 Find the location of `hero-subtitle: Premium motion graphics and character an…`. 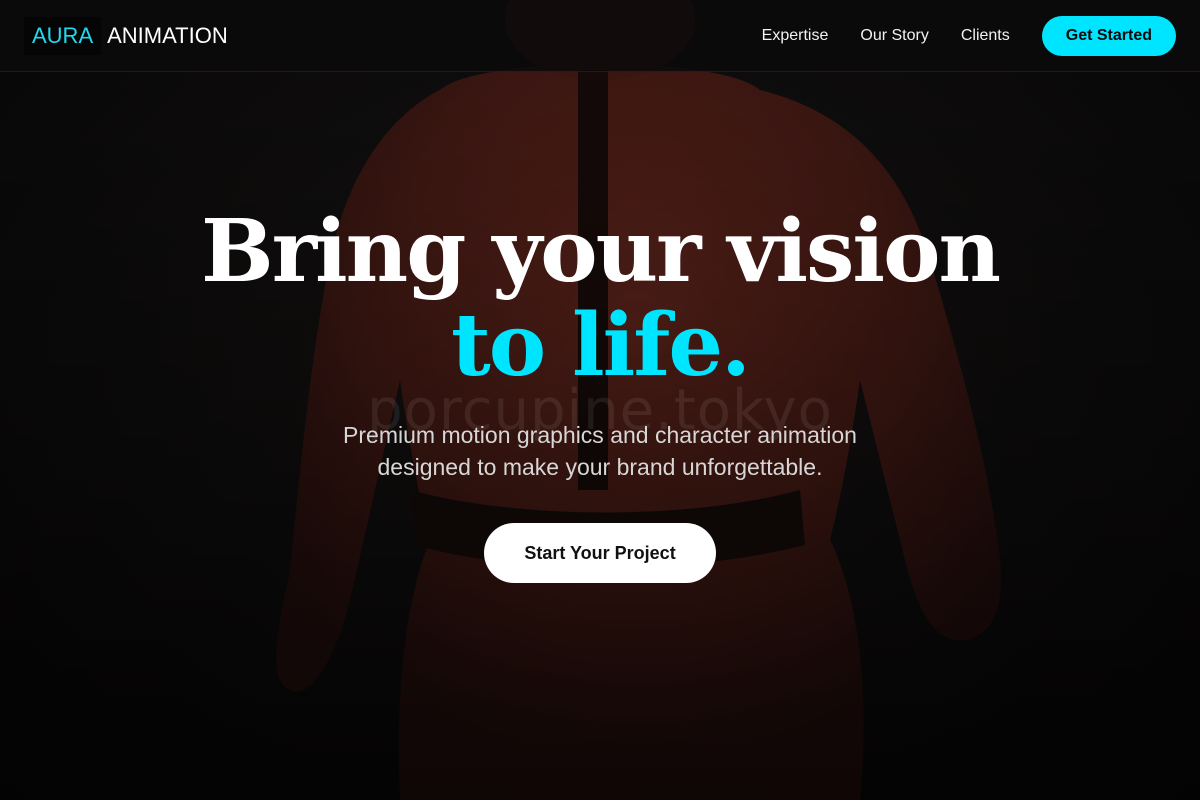

hero-subtitle: Premium motion graphics and character an… is located at coordinates (600, 451).